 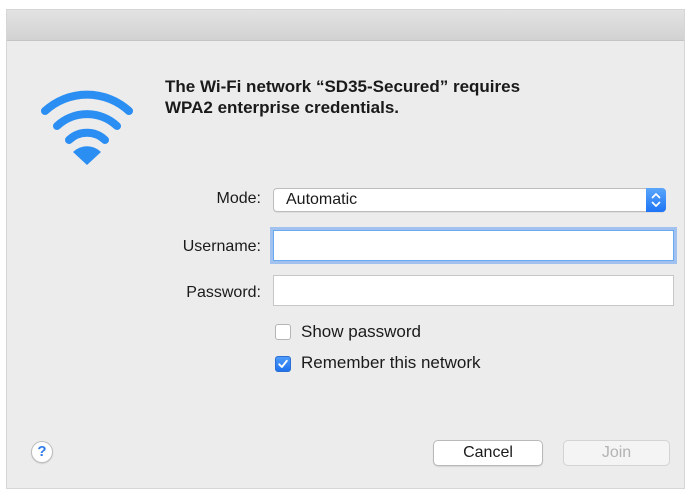 What do you see at coordinates (223, 292) in the screenshot?
I see `password-label: Password:` at bounding box center [223, 292].